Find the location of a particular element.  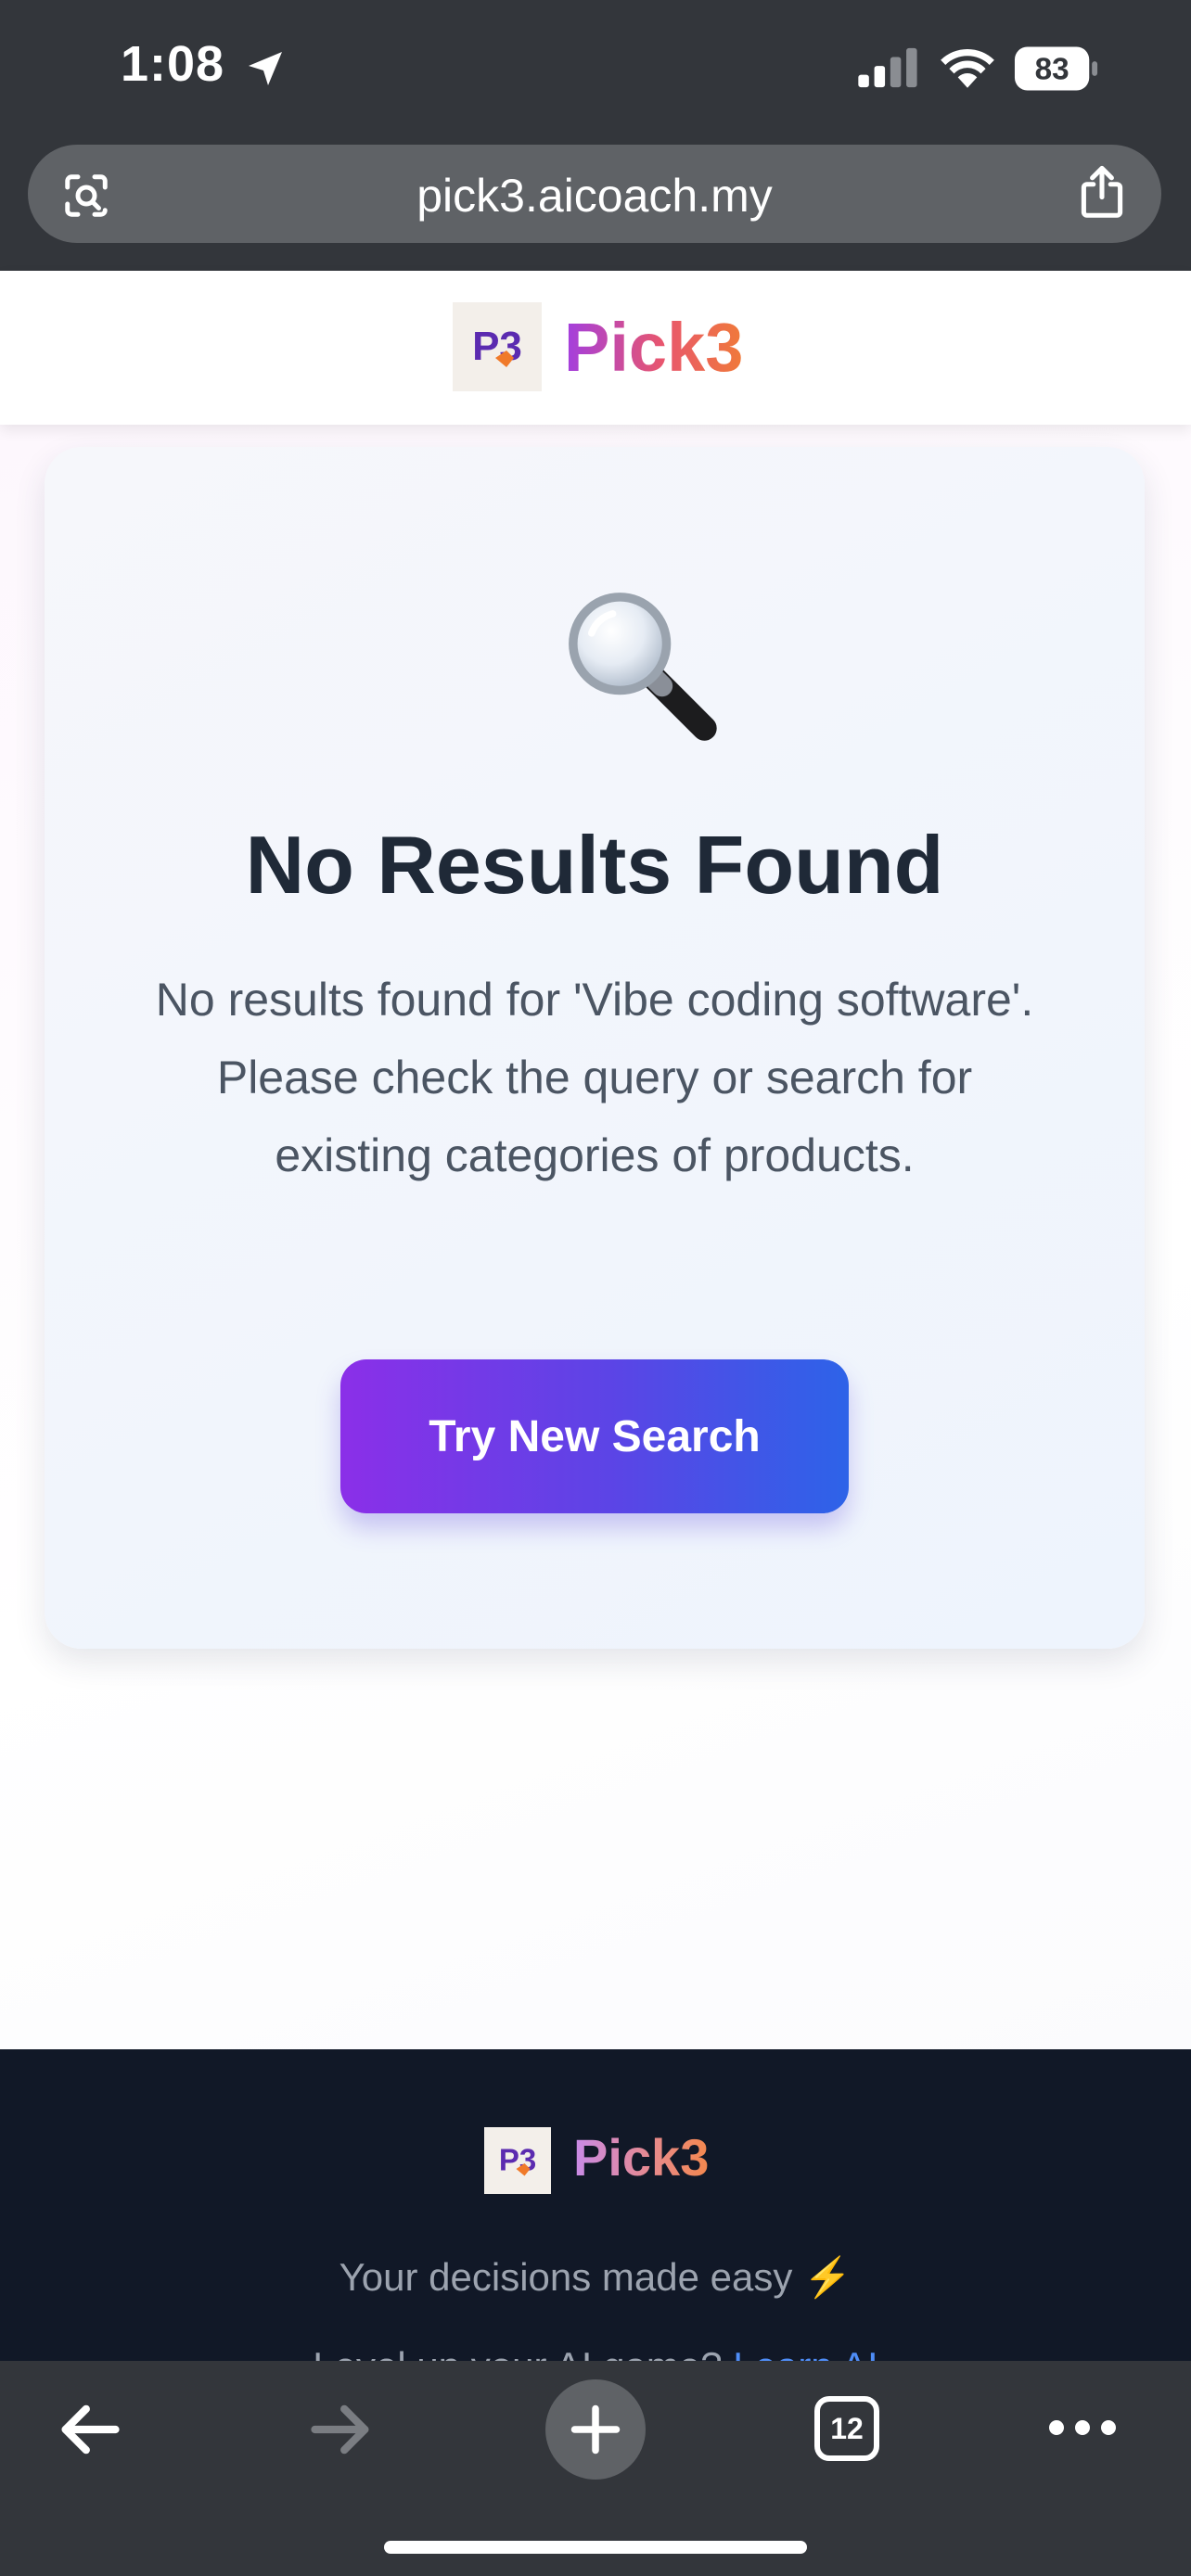

home-indicator is located at coordinates (595, 2547).